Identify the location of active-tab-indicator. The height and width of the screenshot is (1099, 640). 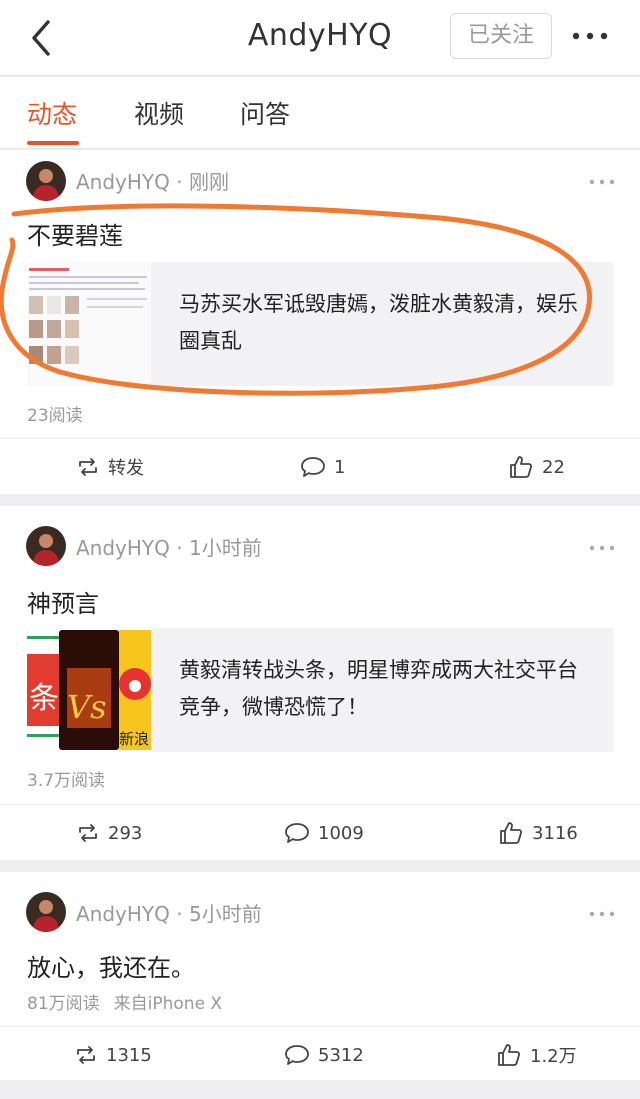
(53, 143).